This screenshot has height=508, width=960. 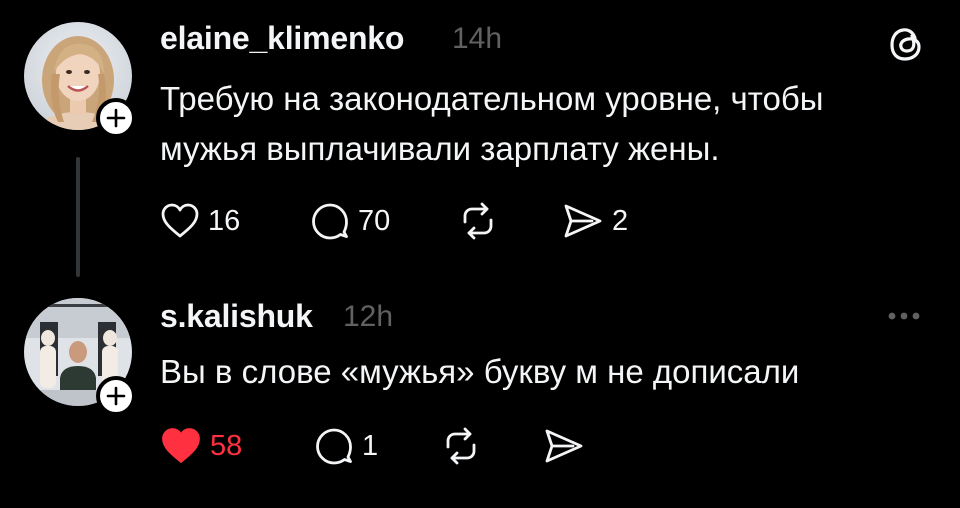 What do you see at coordinates (236, 316) in the screenshot?
I see `author-username: s.kalishuk` at bounding box center [236, 316].